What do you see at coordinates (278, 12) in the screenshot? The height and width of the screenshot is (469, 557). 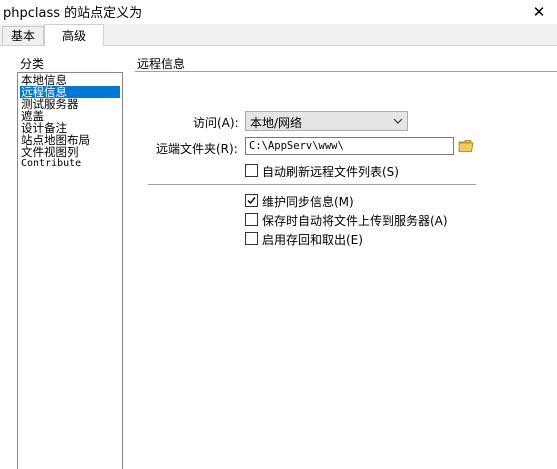 I see `title-bar: phpclass 的站点定义为 ✕` at bounding box center [278, 12].